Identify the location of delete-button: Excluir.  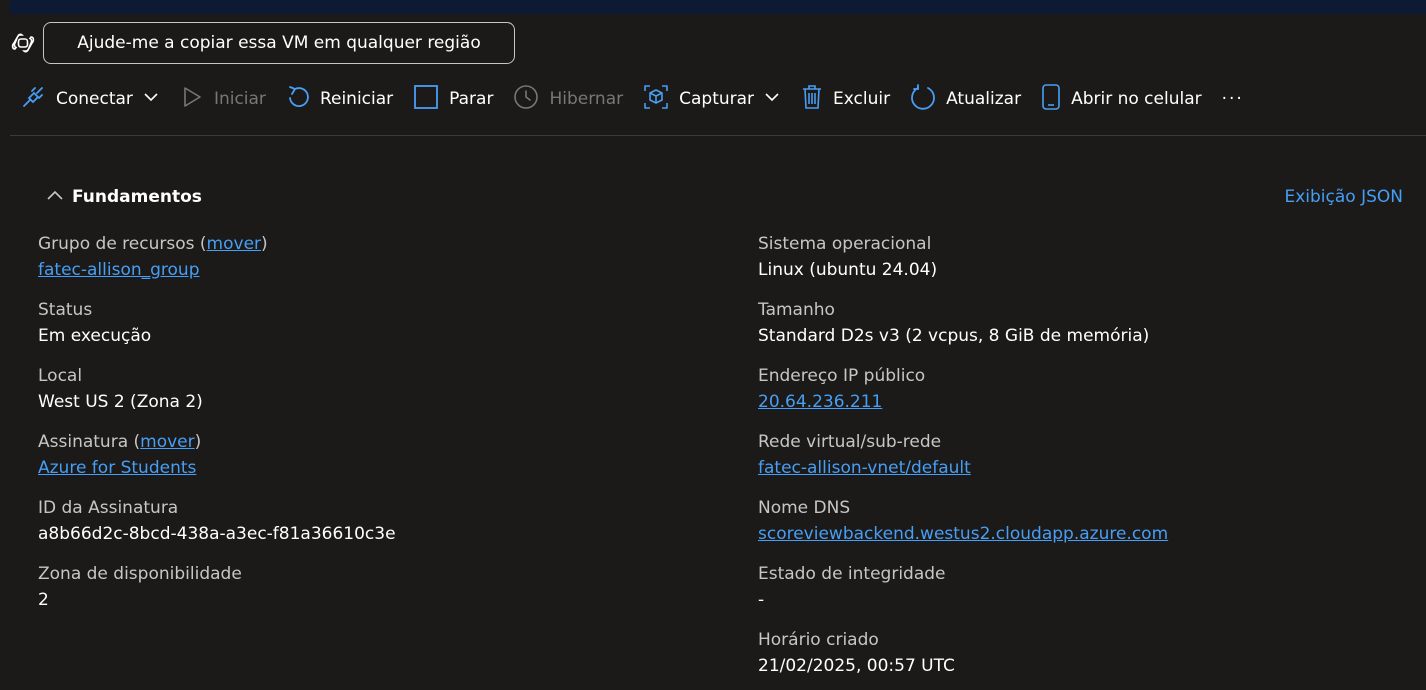
(845, 99).